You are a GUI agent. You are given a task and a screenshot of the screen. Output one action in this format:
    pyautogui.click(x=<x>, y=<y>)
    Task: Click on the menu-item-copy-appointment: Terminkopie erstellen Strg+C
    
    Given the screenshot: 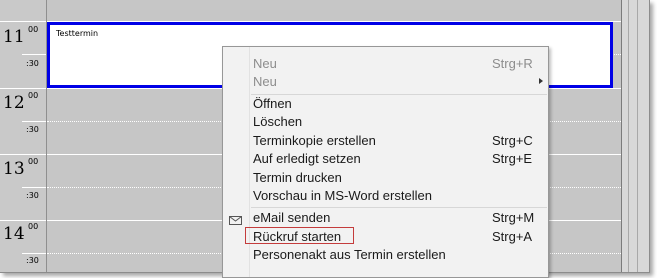 What is the action you would take?
    pyautogui.click(x=399, y=141)
    